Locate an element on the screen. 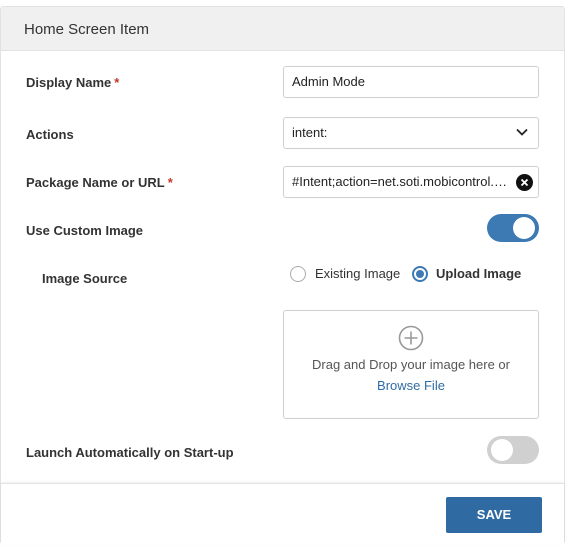 This screenshot has height=549, width=569. clear-icon is located at coordinates (524, 182).